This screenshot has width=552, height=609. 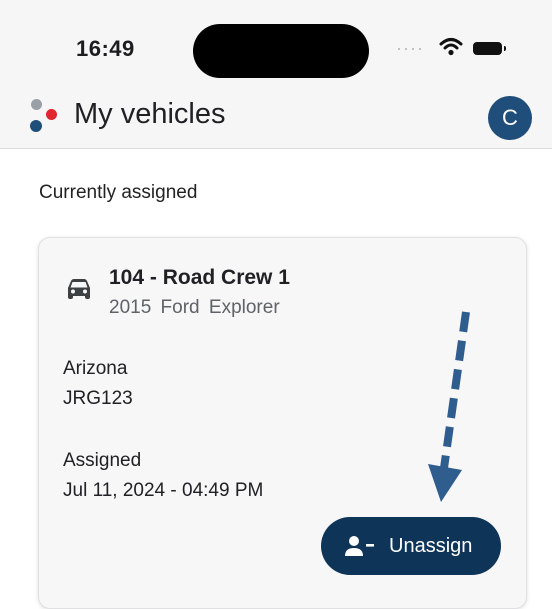 What do you see at coordinates (118, 192) in the screenshot?
I see `section-title: Currently assigned` at bounding box center [118, 192].